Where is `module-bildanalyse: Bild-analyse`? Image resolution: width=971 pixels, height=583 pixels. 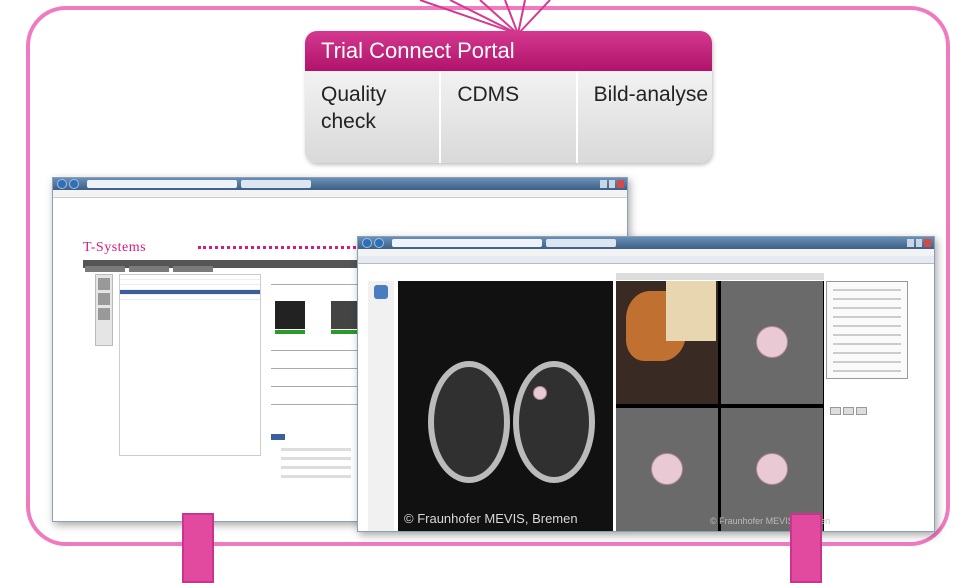
module-bildanalyse: Bild-analyse is located at coordinates (644, 117).